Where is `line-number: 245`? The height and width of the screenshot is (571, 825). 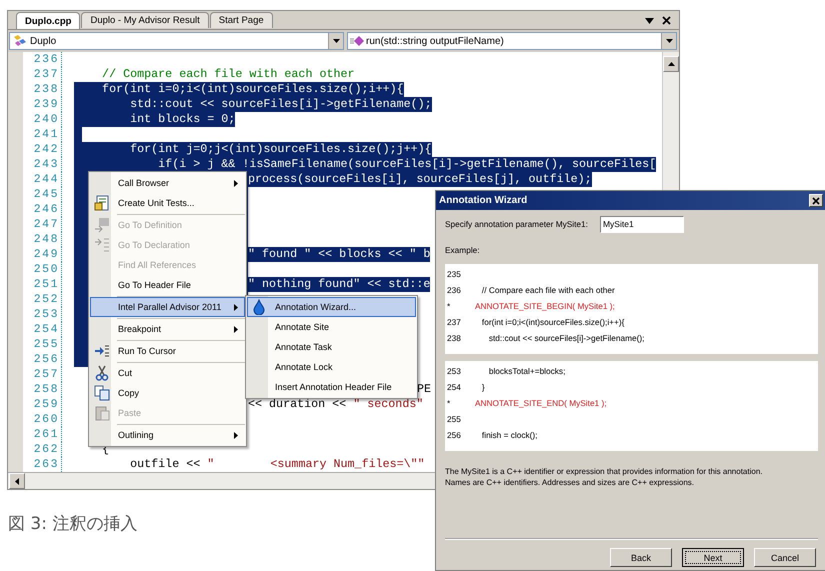
line-number: 245 is located at coordinates (42, 194).